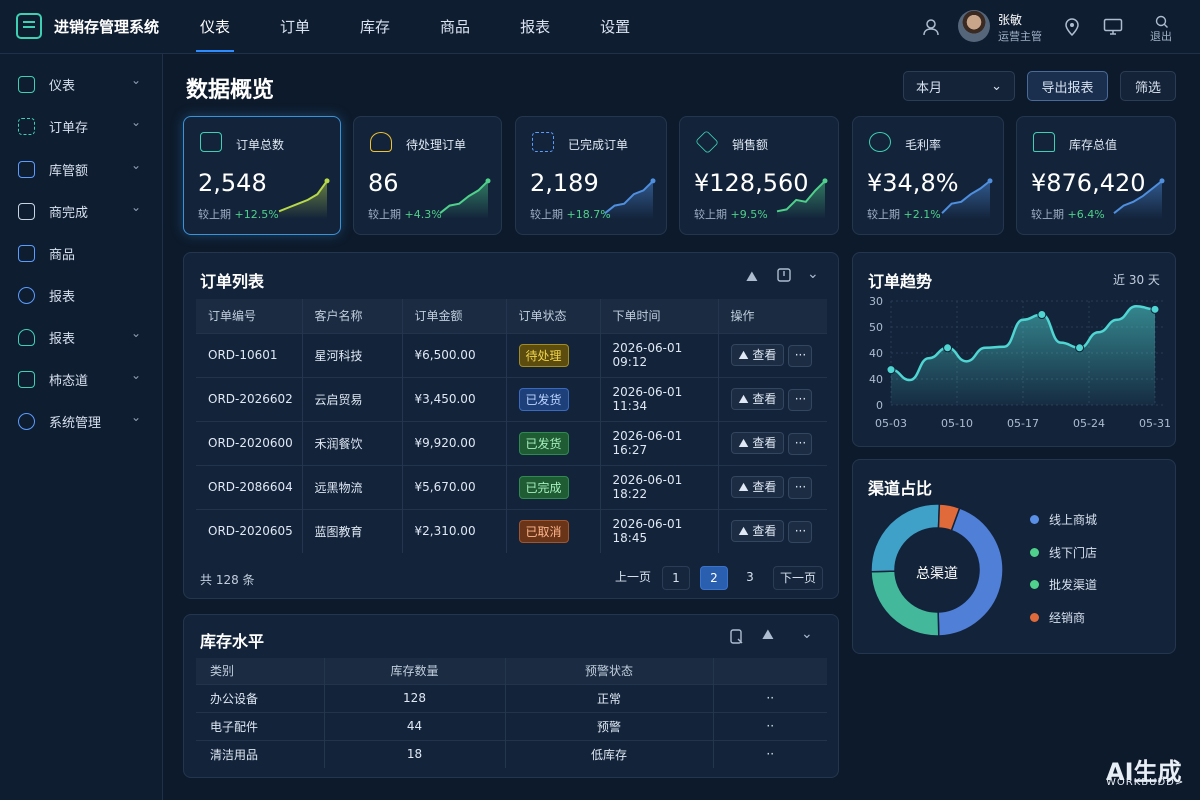  Describe the element at coordinates (303, 199) in the screenshot. I see `sparkline-area` at that location.